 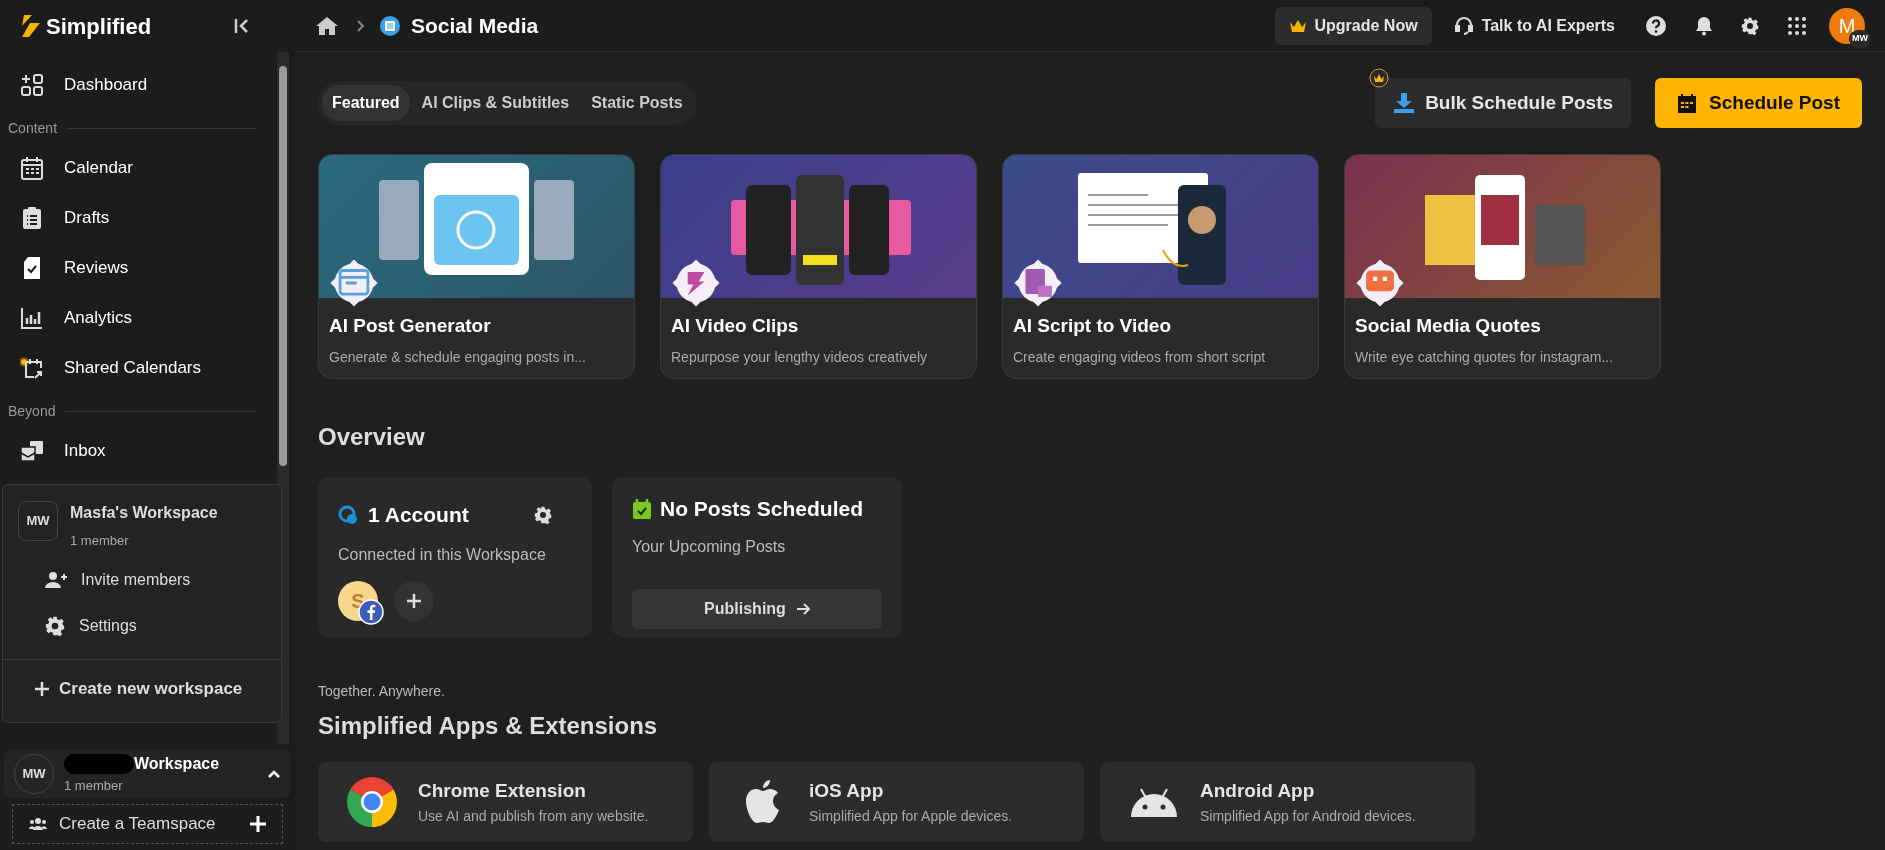 I want to click on sidebar-item: Reviews, so click(x=132, y=268).